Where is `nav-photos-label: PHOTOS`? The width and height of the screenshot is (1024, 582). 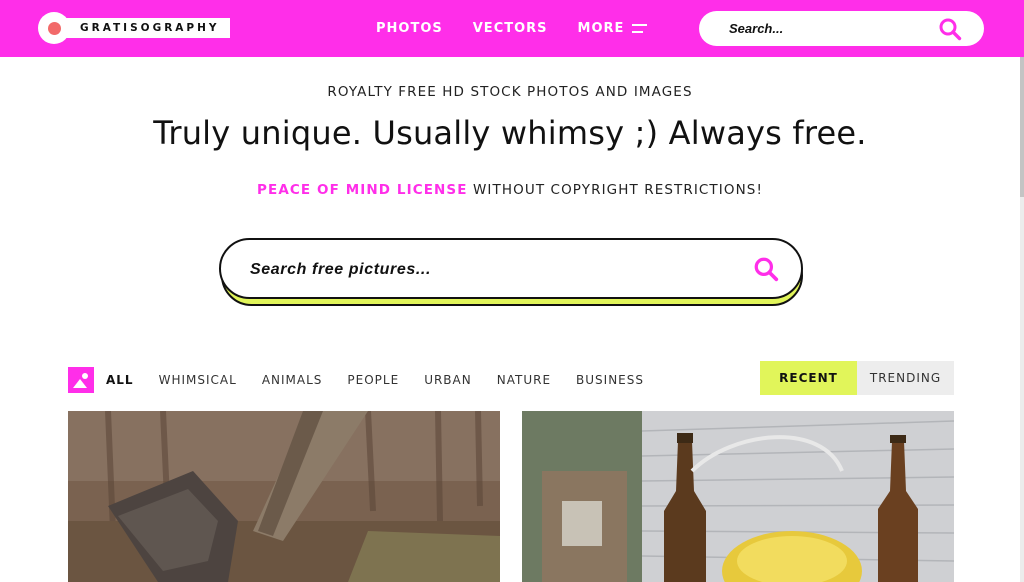 nav-photos-label: PHOTOS is located at coordinates (409, 28).